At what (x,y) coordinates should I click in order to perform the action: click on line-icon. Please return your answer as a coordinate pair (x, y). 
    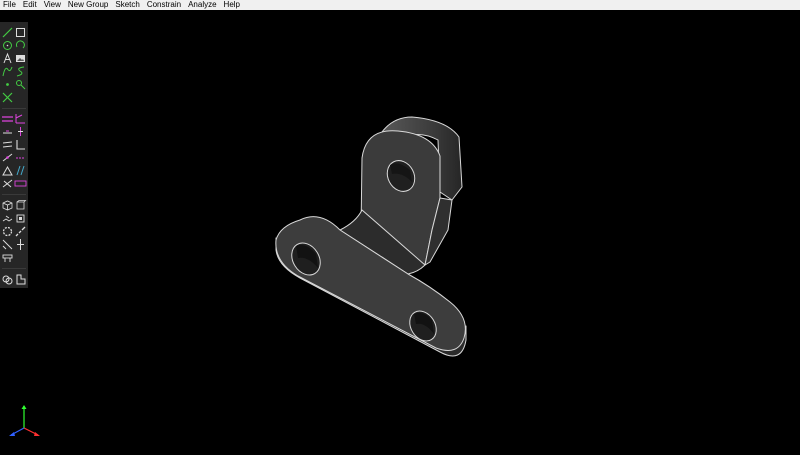
    Looking at the image, I should click on (7, 32).